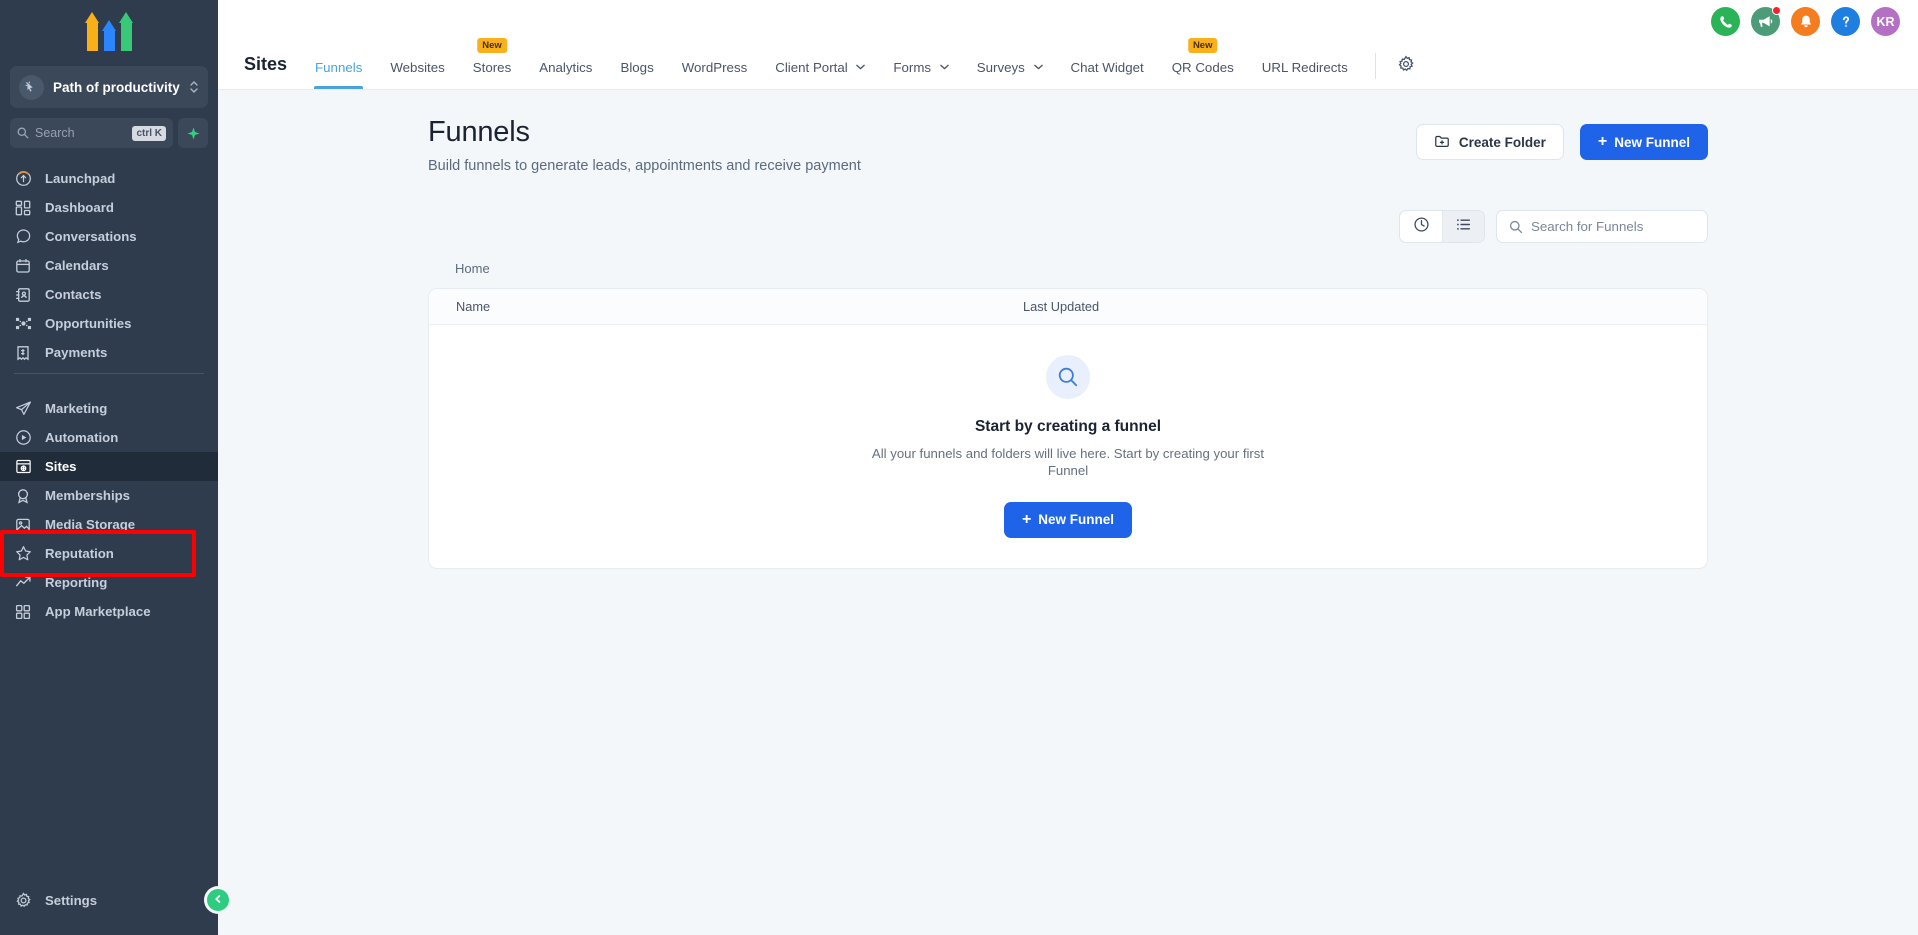 The height and width of the screenshot is (935, 1918). What do you see at coordinates (88, 495) in the screenshot?
I see `sidebar-item-label: Memberships` at bounding box center [88, 495].